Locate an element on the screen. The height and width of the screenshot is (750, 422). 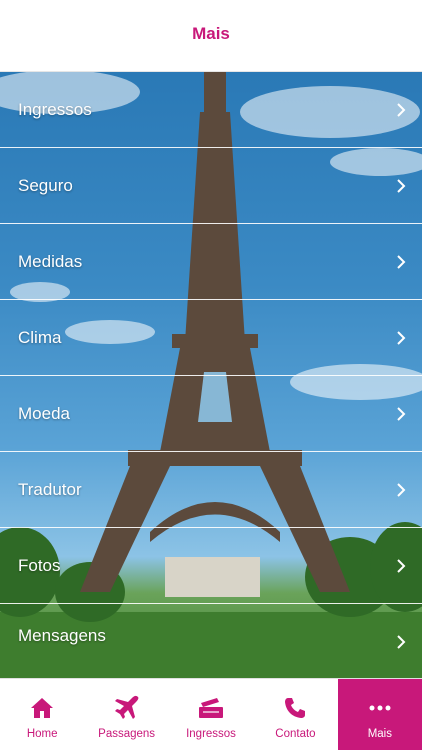
tab-label: Ingressos is located at coordinates (211, 734).